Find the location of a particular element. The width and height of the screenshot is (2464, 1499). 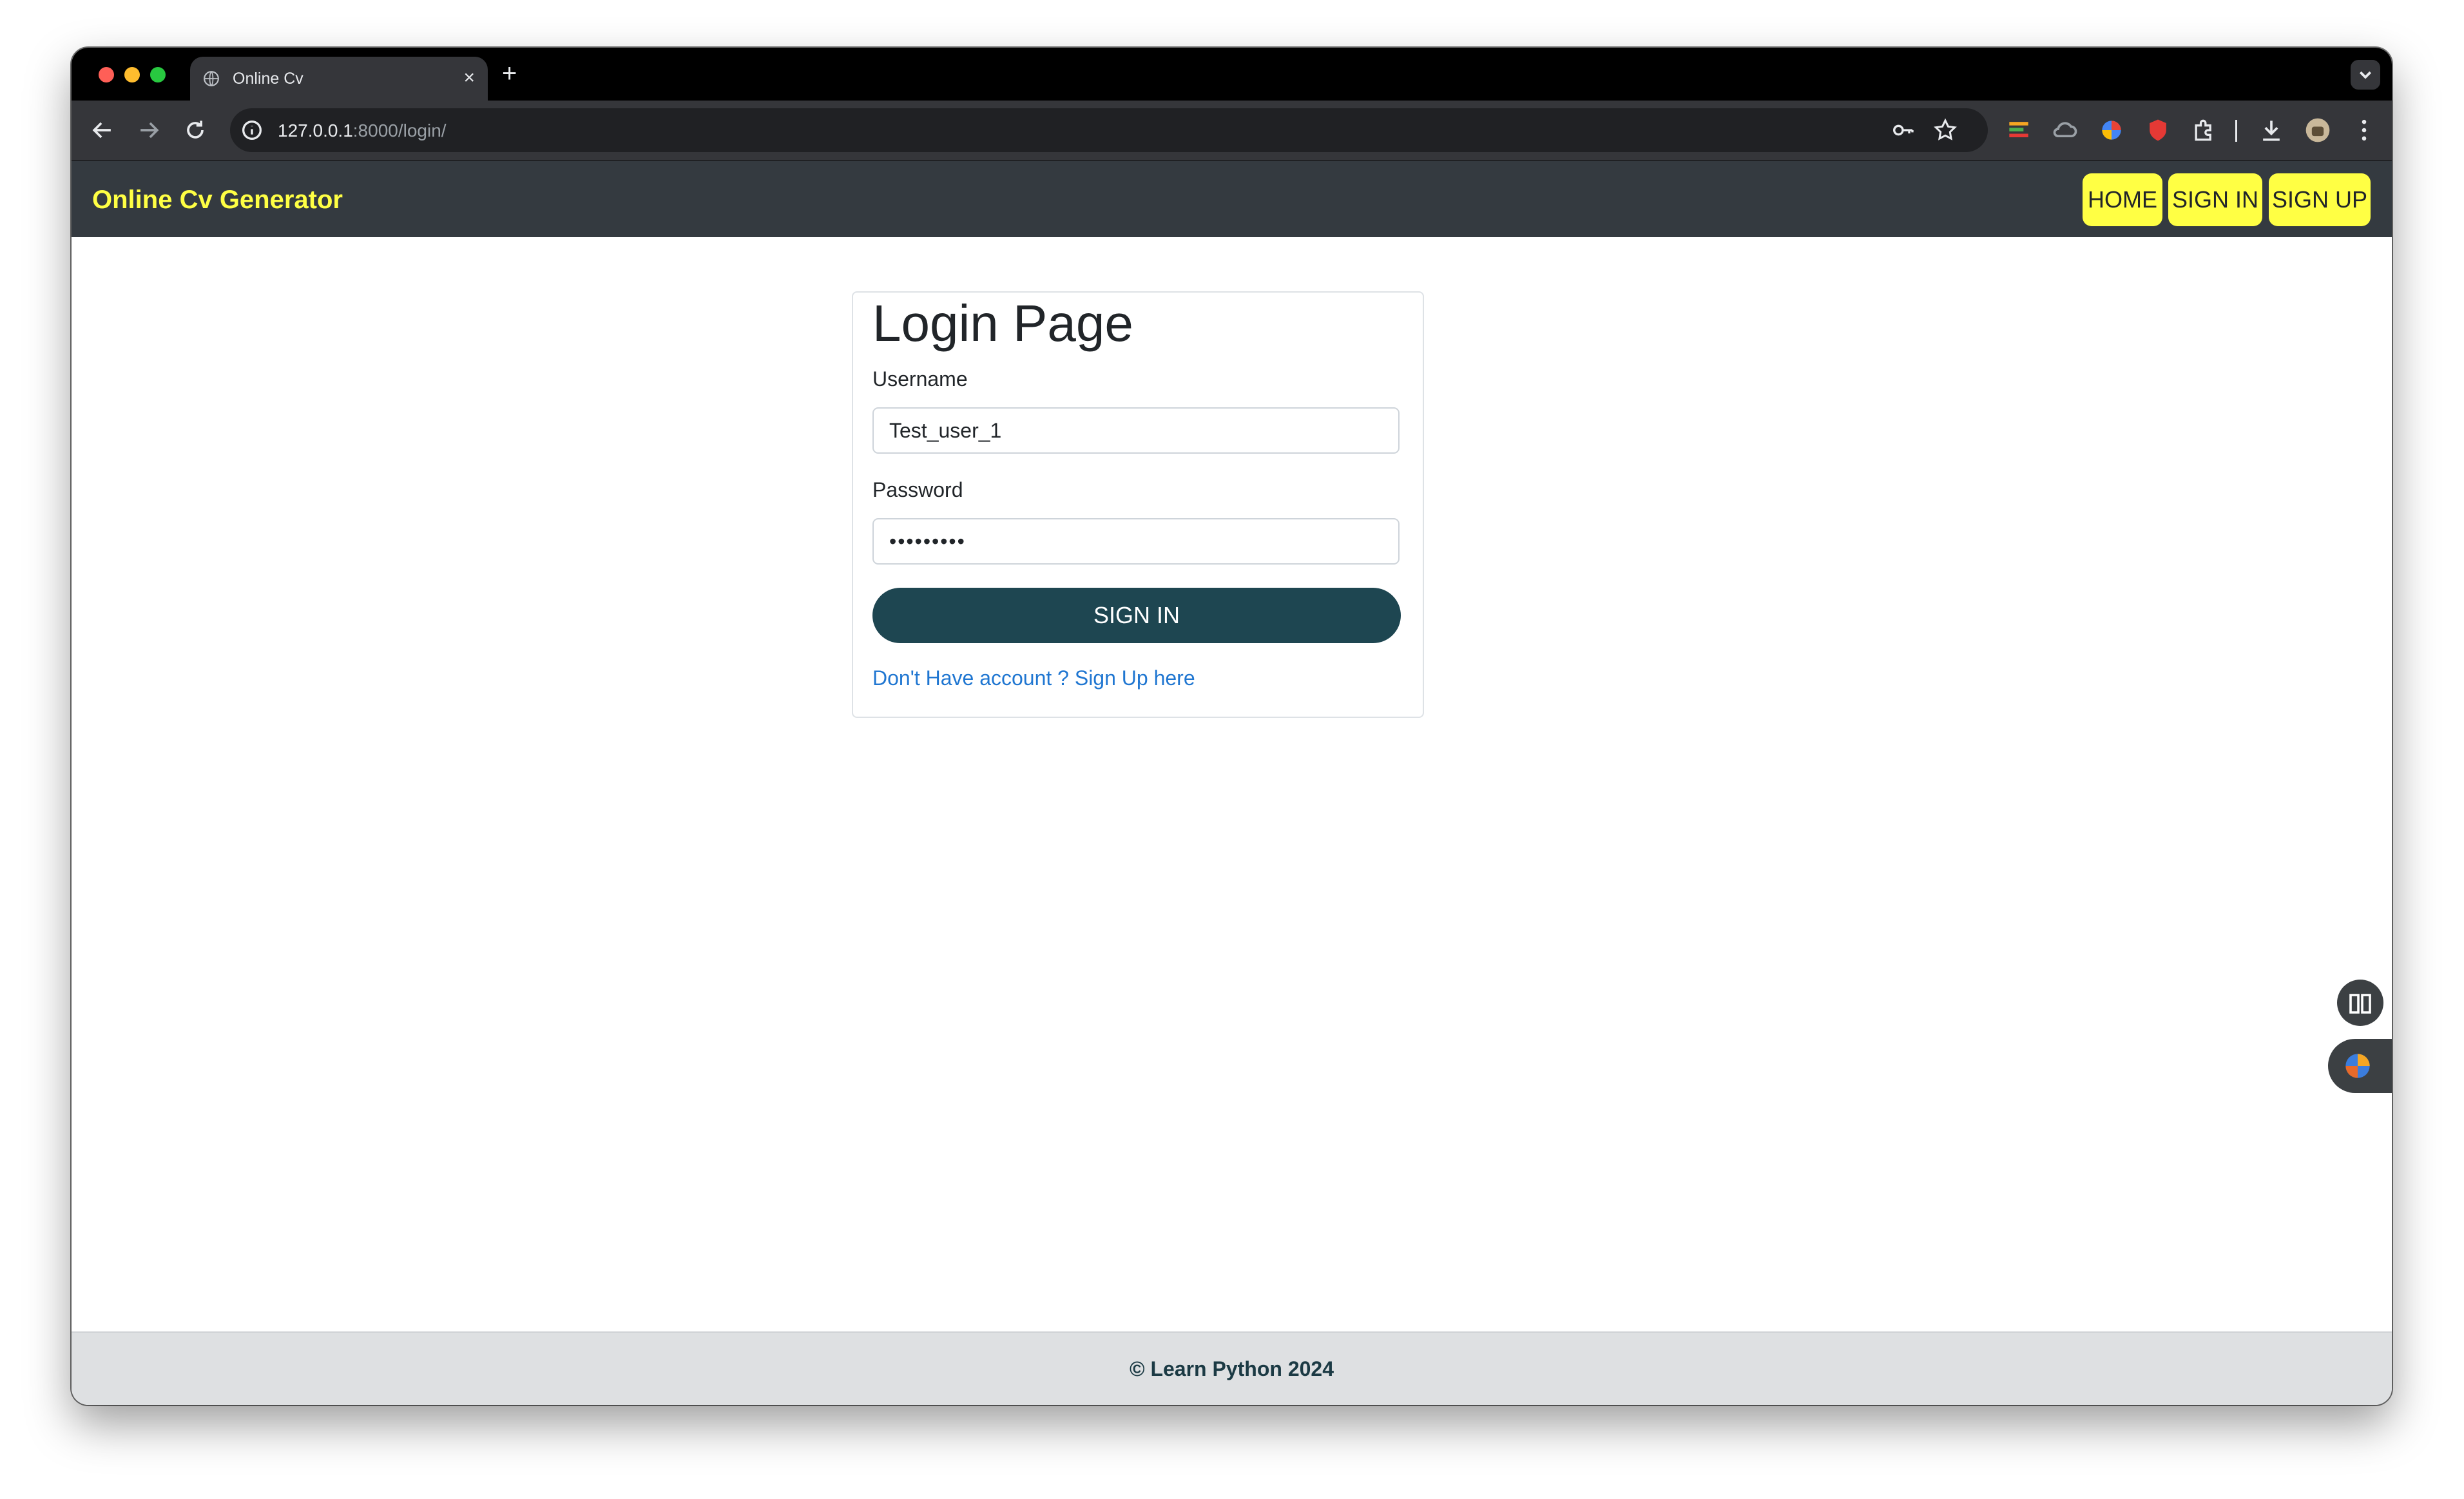

nav-sign-up-button: SIGN UP is located at coordinates (2320, 200).